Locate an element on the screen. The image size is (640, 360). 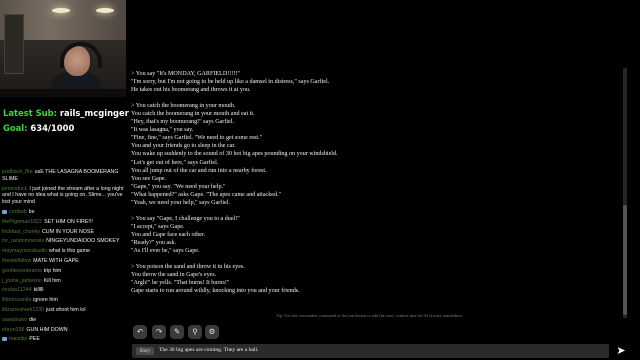
story-line: You throw the sand in Gape's eyes. is located at coordinates (174, 275).